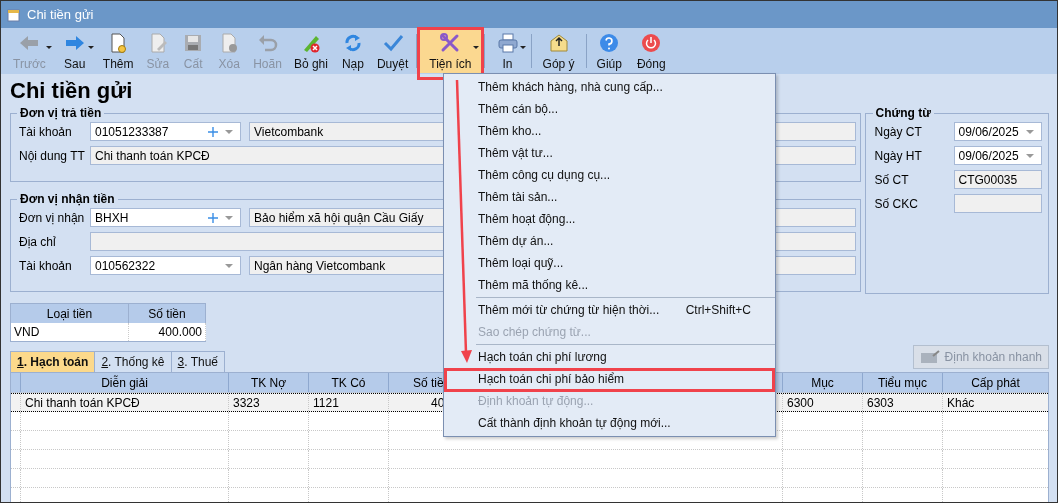 The height and width of the screenshot is (503, 1058). Describe the element at coordinates (880, 402) in the screenshot. I see `table-cell: 6303` at that location.